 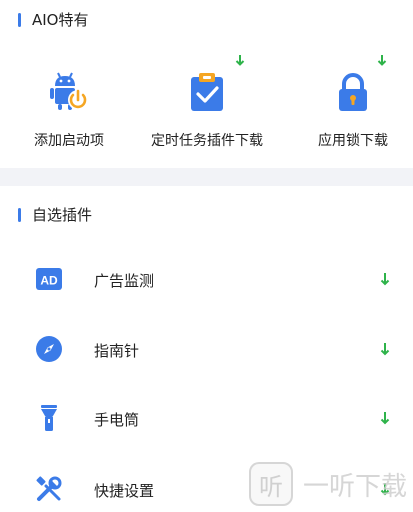 I want to click on plugin-section-title: 自选插件, so click(x=62, y=215).